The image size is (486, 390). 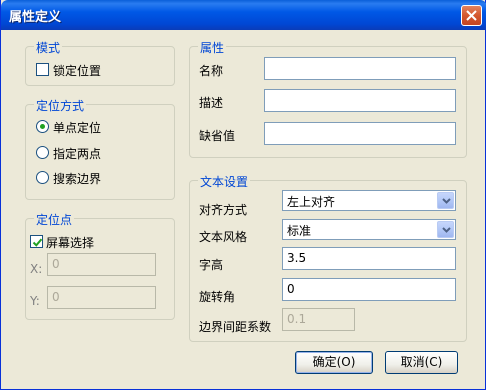 I want to click on close-icon, so click(x=471, y=15).